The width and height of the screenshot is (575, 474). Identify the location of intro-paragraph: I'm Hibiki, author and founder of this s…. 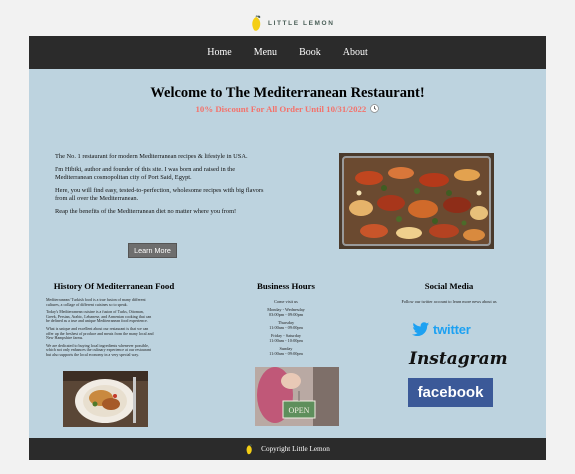
(145, 173).